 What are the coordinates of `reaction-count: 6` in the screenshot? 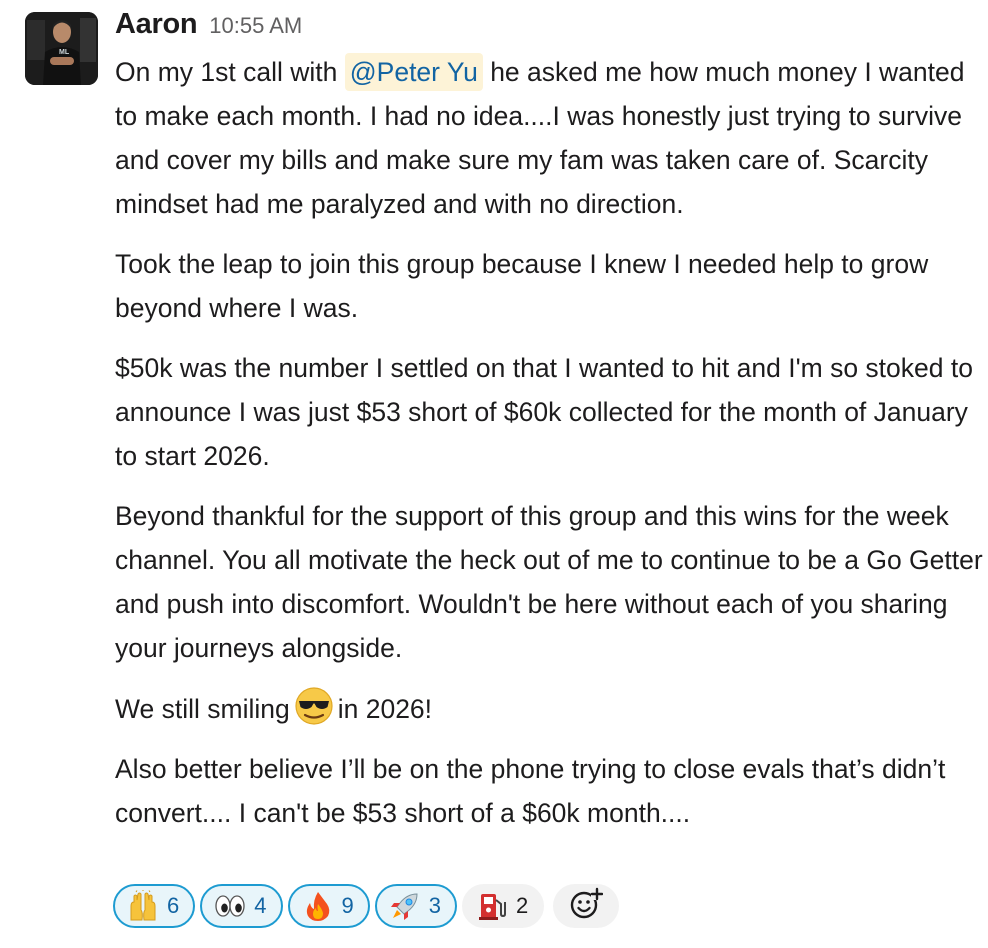 It's located at (173, 905).